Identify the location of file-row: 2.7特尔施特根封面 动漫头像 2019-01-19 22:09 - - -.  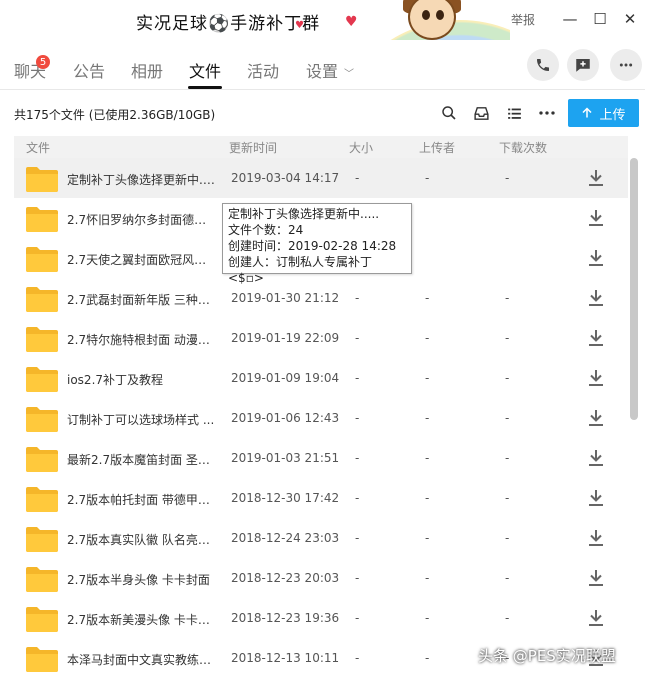
(321, 338).